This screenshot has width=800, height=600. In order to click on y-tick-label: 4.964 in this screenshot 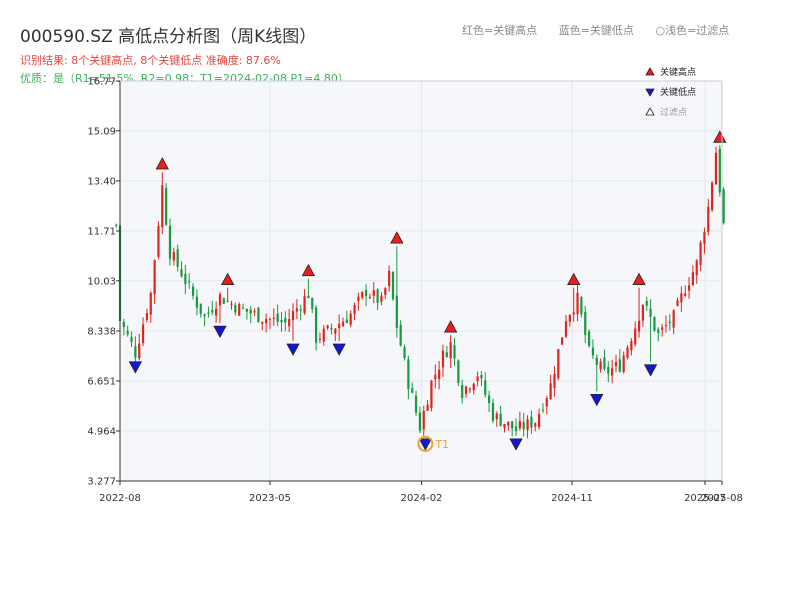, I will do `click(101, 431)`.